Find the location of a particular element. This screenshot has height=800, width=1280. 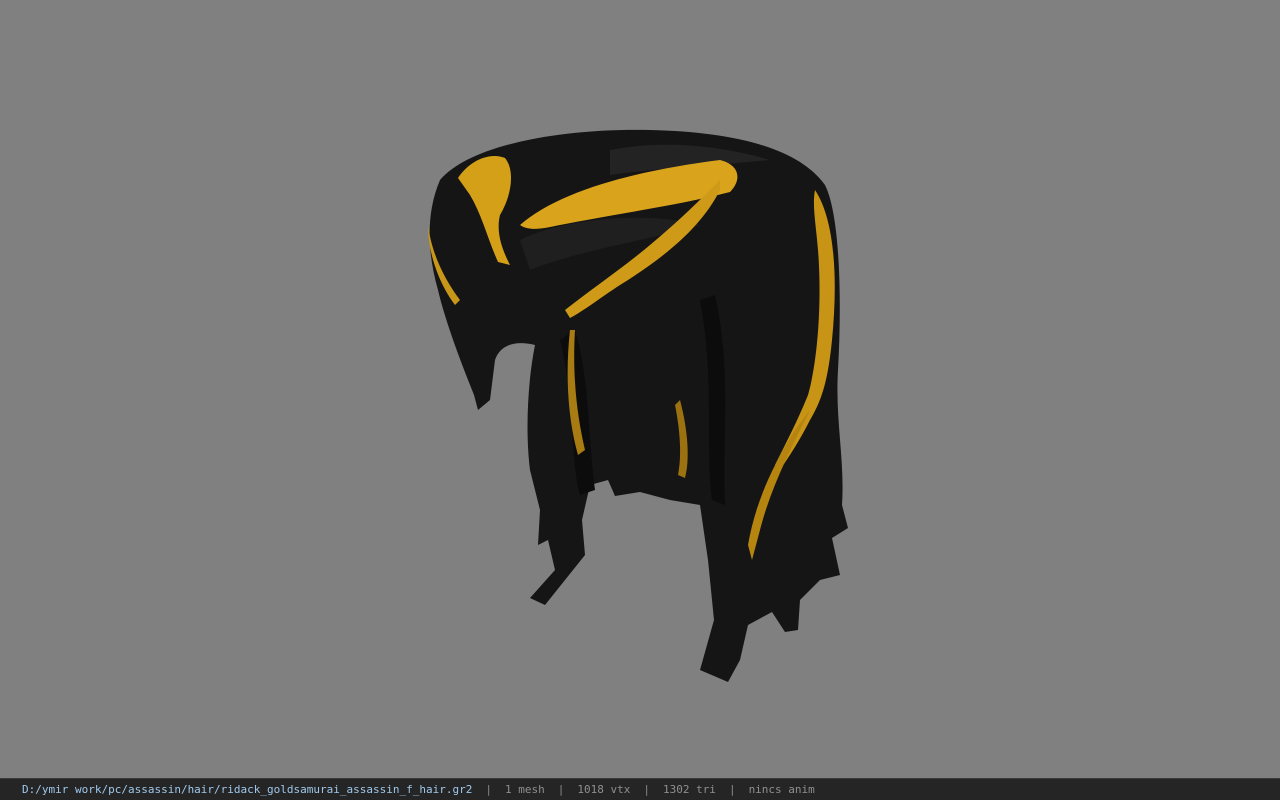

vertex-count: 1018 vtx is located at coordinates (604, 789).